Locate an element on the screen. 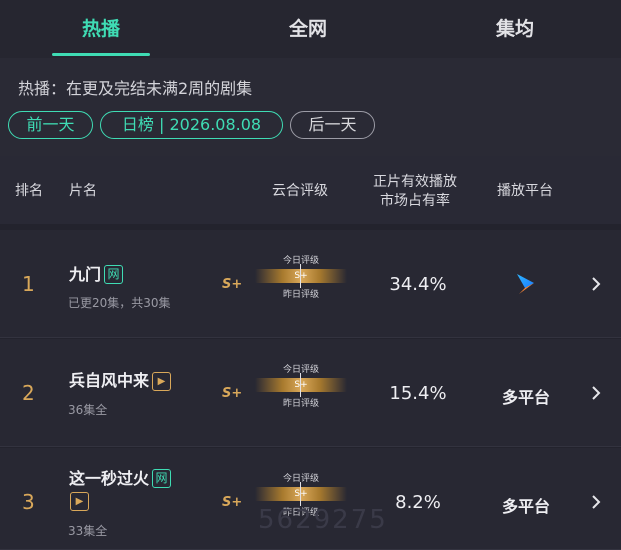 This screenshot has width=621, height=550. table-header: 排名 片名 云合评级 正片有效播放 市场占有率 播放平台 is located at coordinates (310, 190).